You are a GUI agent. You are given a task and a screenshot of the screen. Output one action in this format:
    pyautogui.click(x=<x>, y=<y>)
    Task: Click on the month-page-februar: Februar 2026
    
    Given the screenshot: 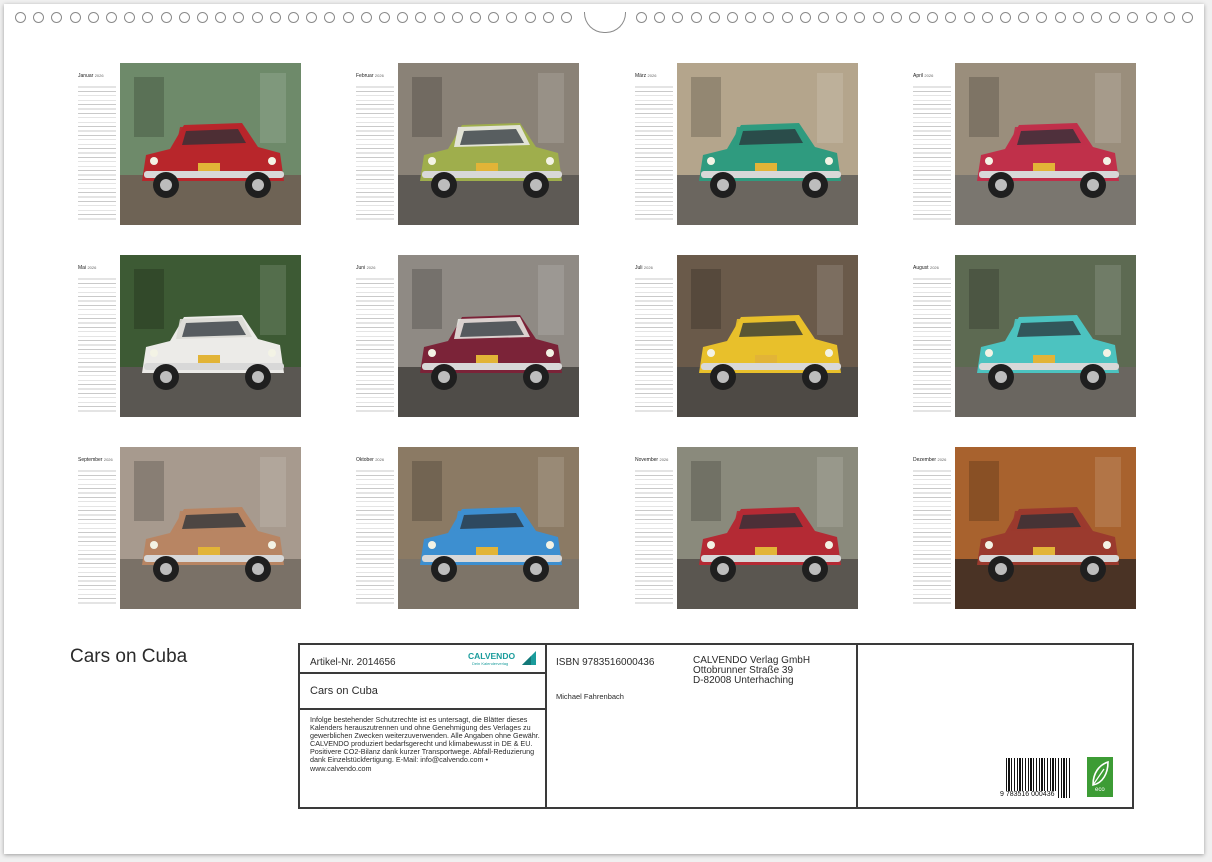 What is the action you would take?
    pyautogui.click(x=486, y=144)
    